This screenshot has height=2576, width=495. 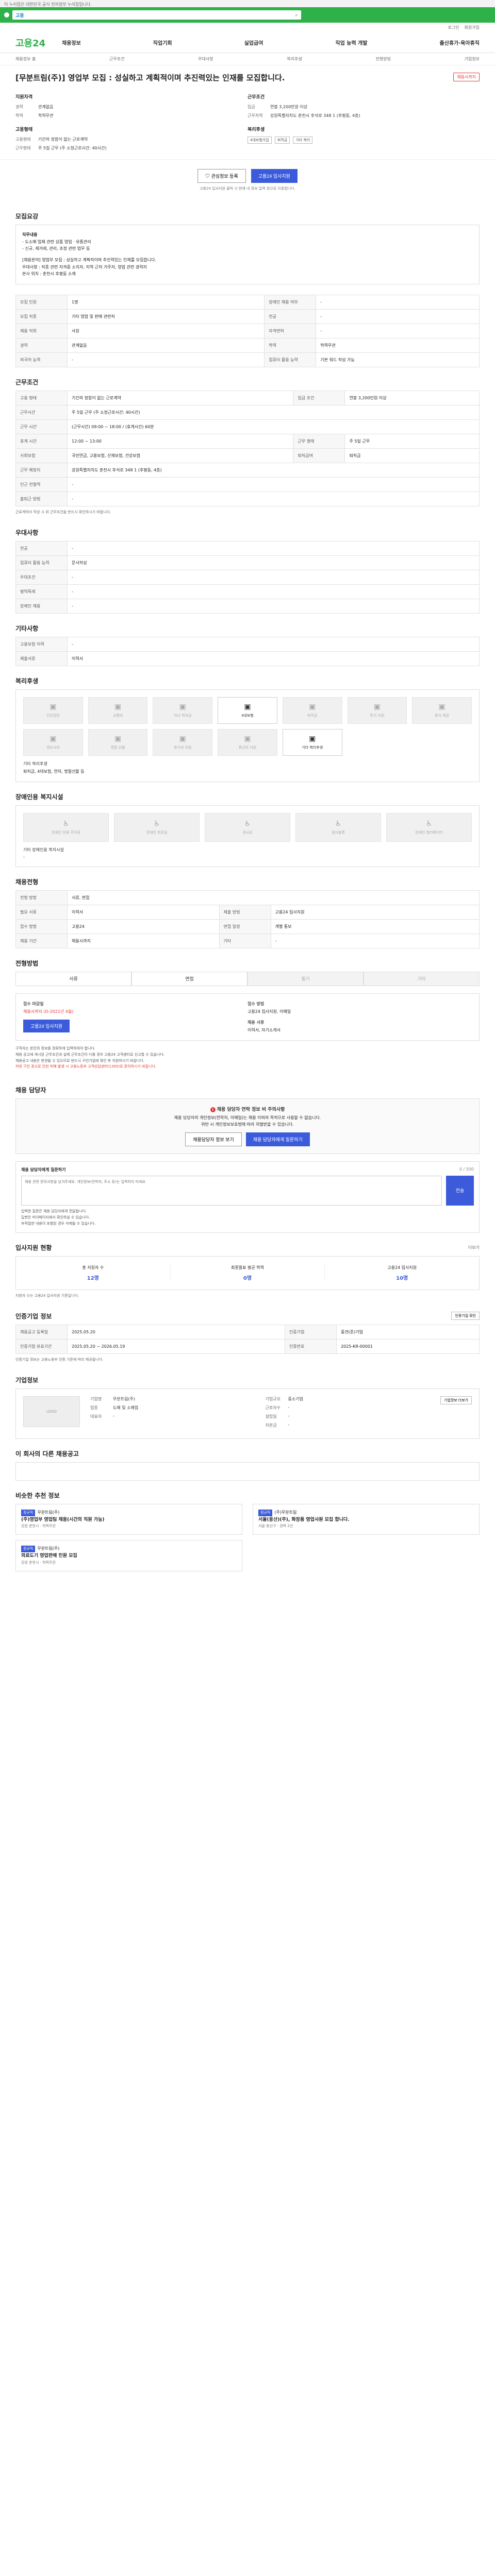 What do you see at coordinates (456, 1400) in the screenshot?
I see `corp-more-button: 기업정보 더보기` at bounding box center [456, 1400].